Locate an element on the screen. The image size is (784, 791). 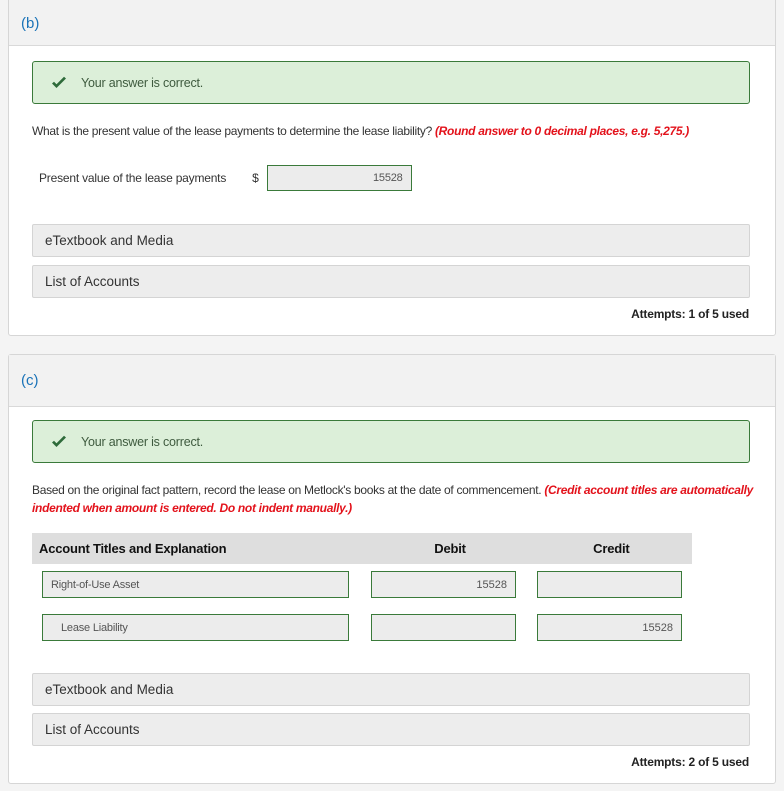
part-c-header: (c) is located at coordinates (392, 381).